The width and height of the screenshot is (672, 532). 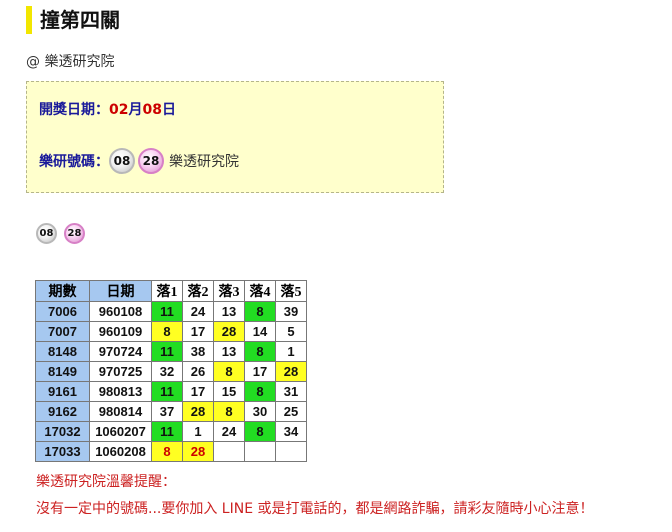 I want to click on cell-date: 970725, so click(x=120, y=371).